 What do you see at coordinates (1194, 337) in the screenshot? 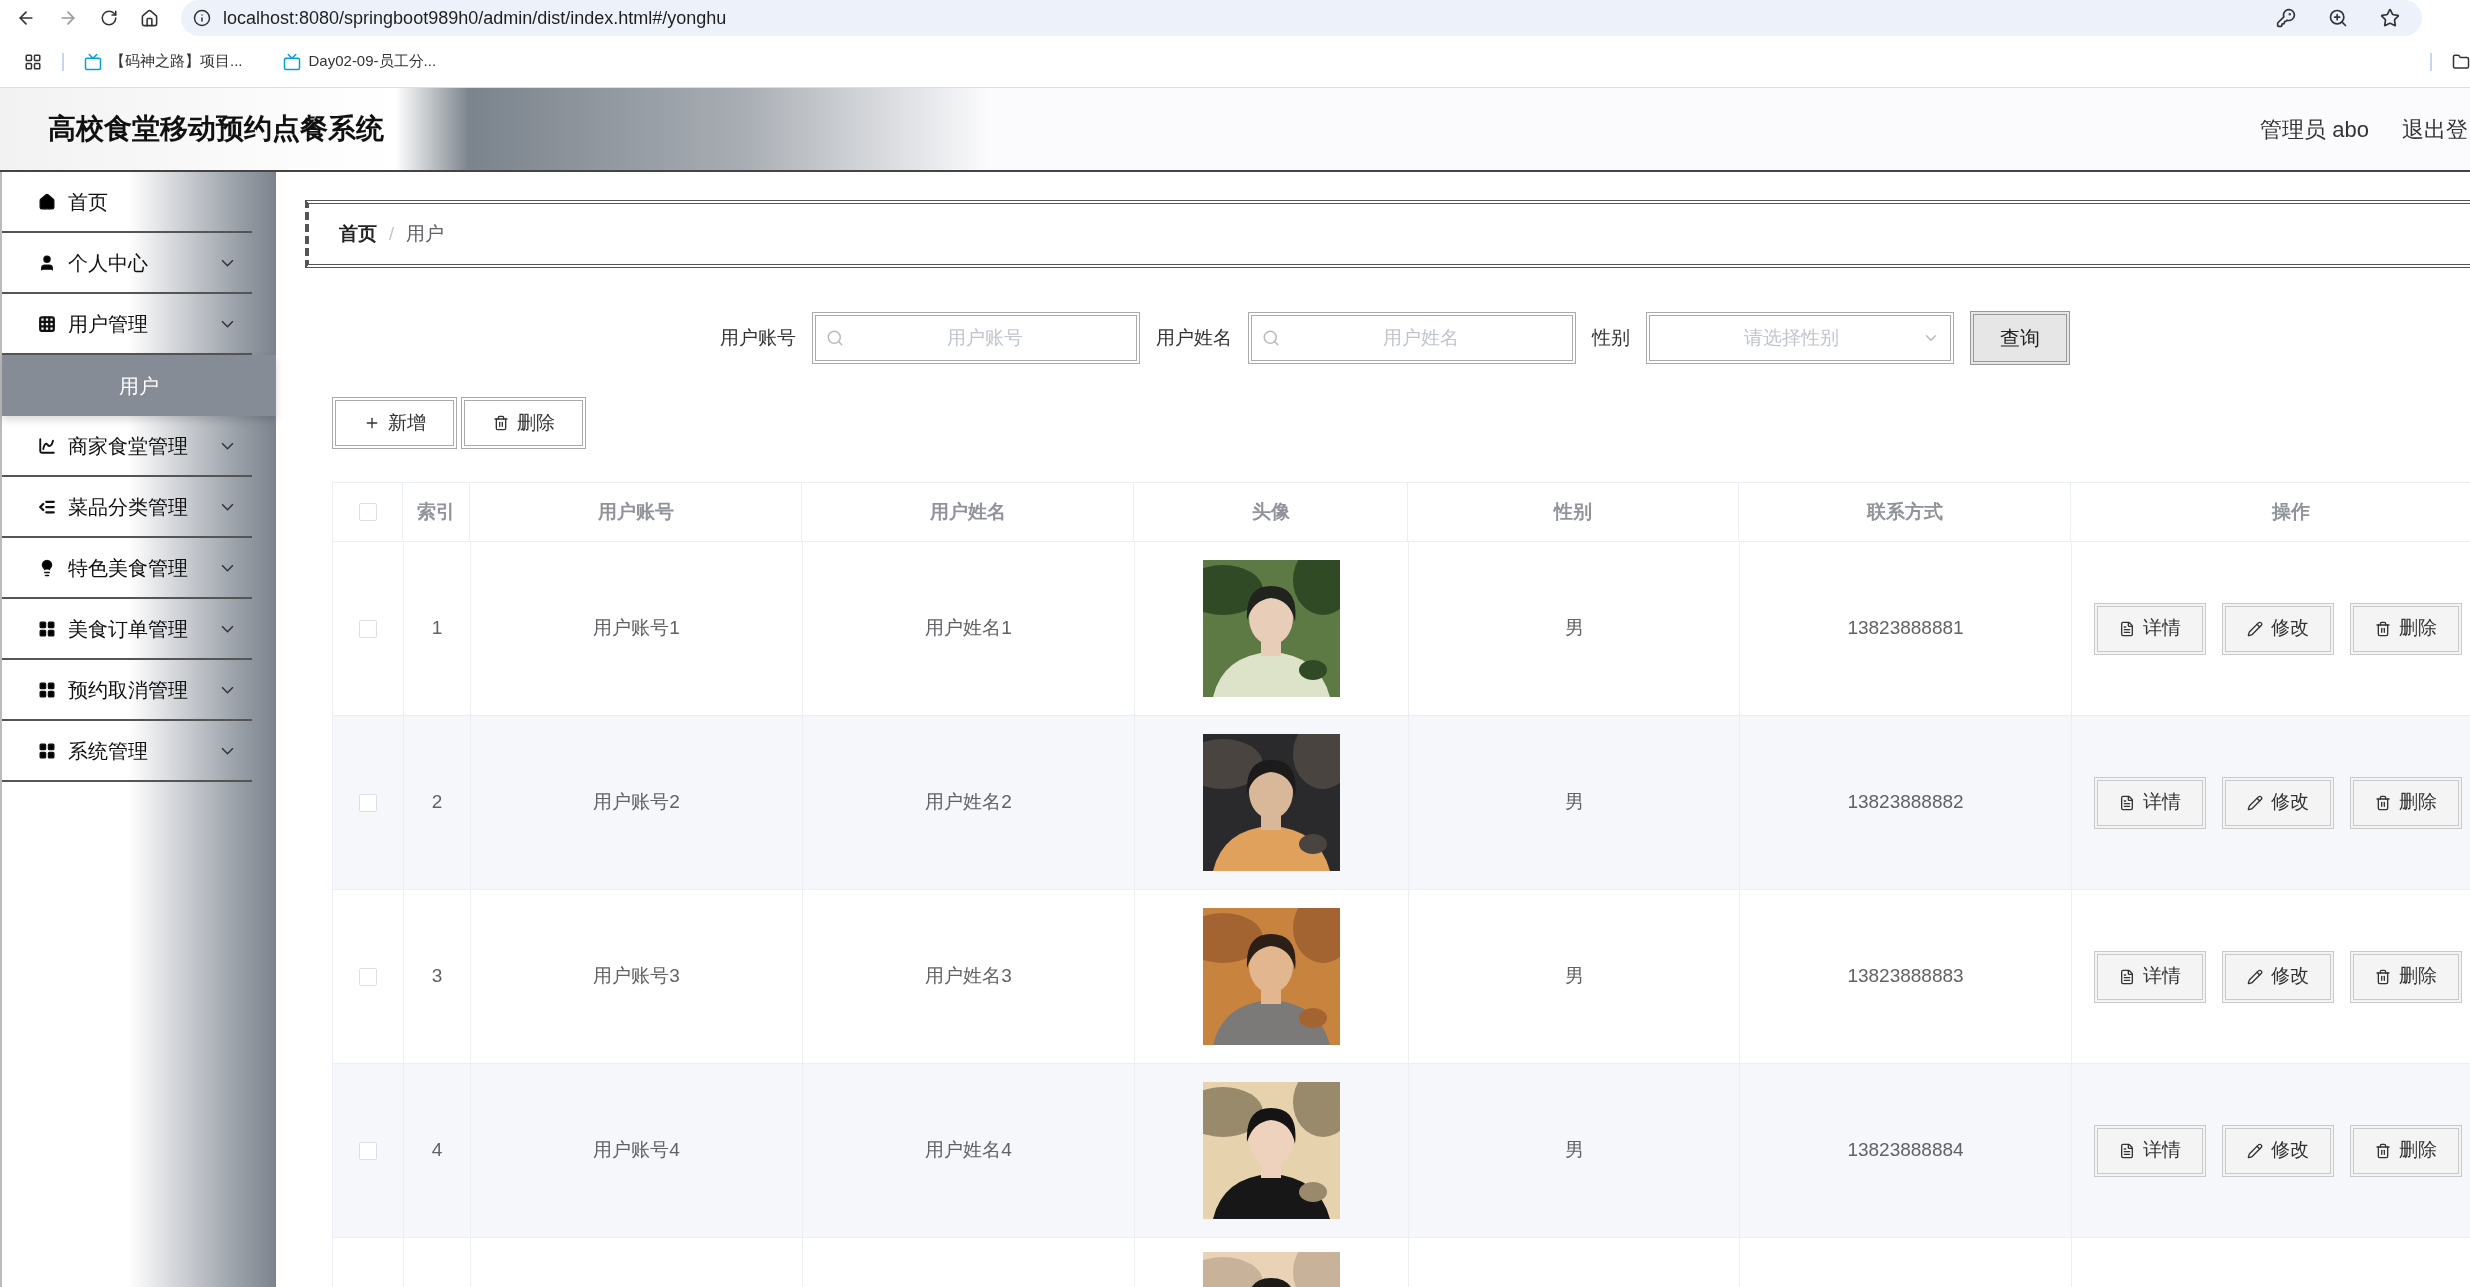
I see `field-label: 用户姓名` at bounding box center [1194, 337].